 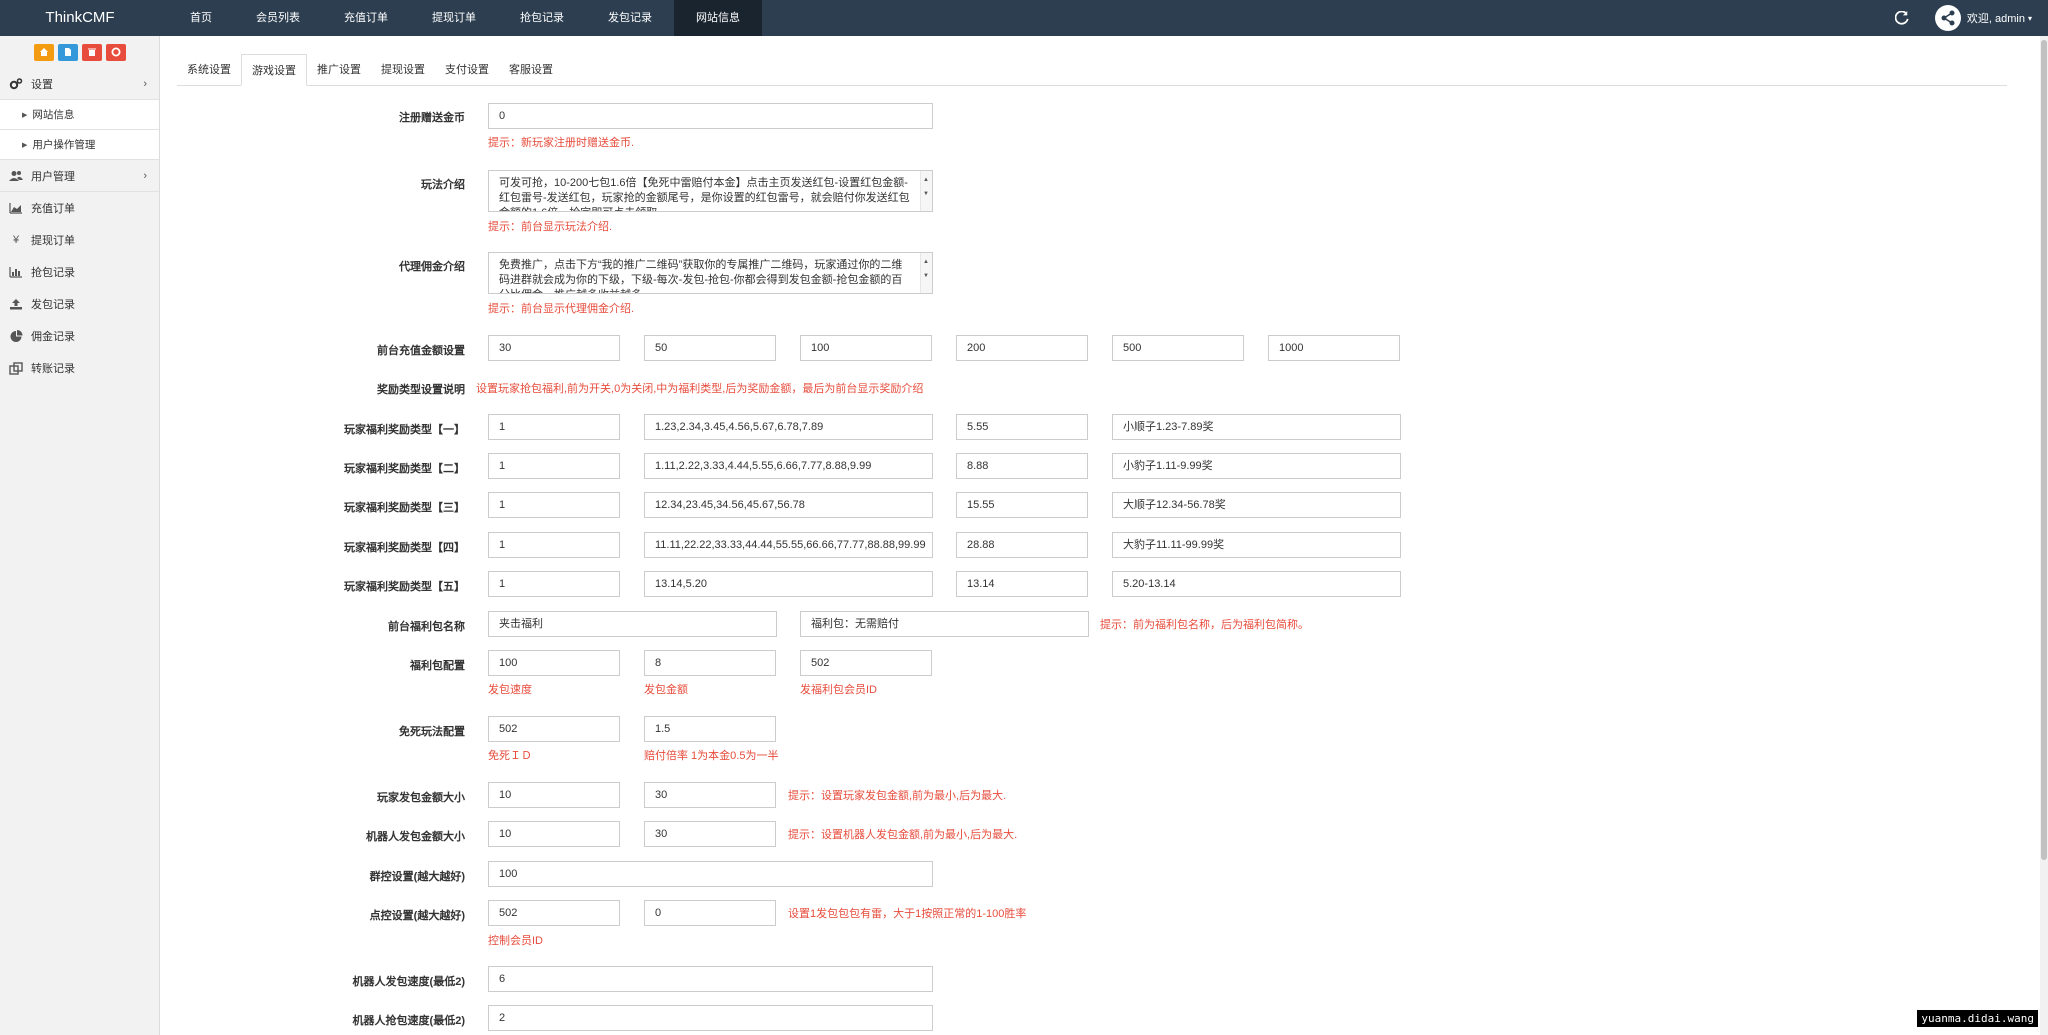 I want to click on brand-logo: ThinkCMF, so click(x=80, y=18).